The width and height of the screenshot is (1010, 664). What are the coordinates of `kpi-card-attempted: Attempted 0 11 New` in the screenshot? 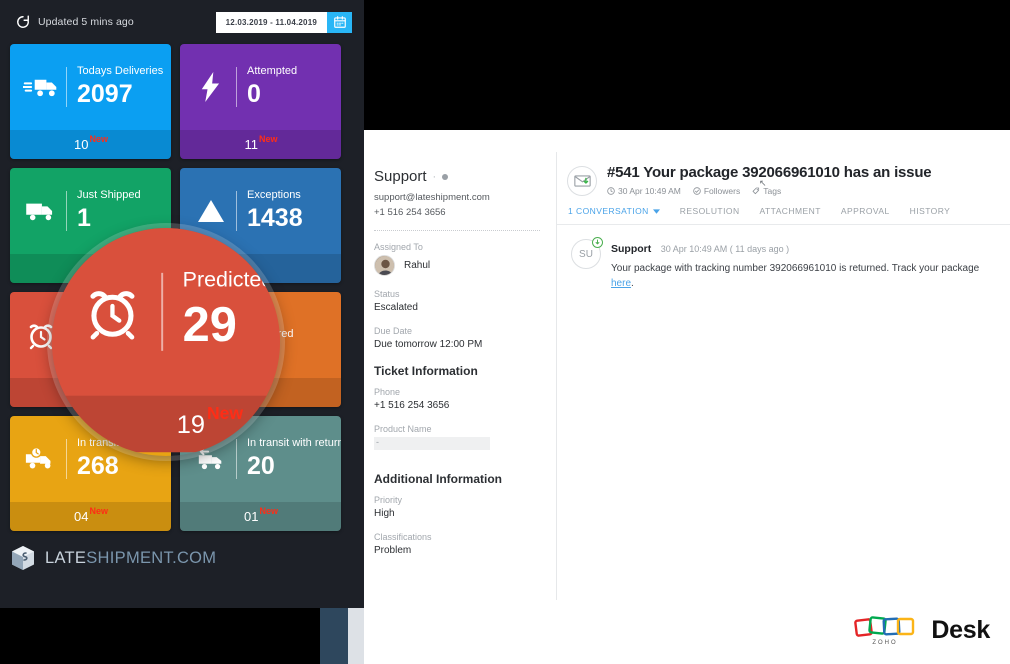 It's located at (260, 101).